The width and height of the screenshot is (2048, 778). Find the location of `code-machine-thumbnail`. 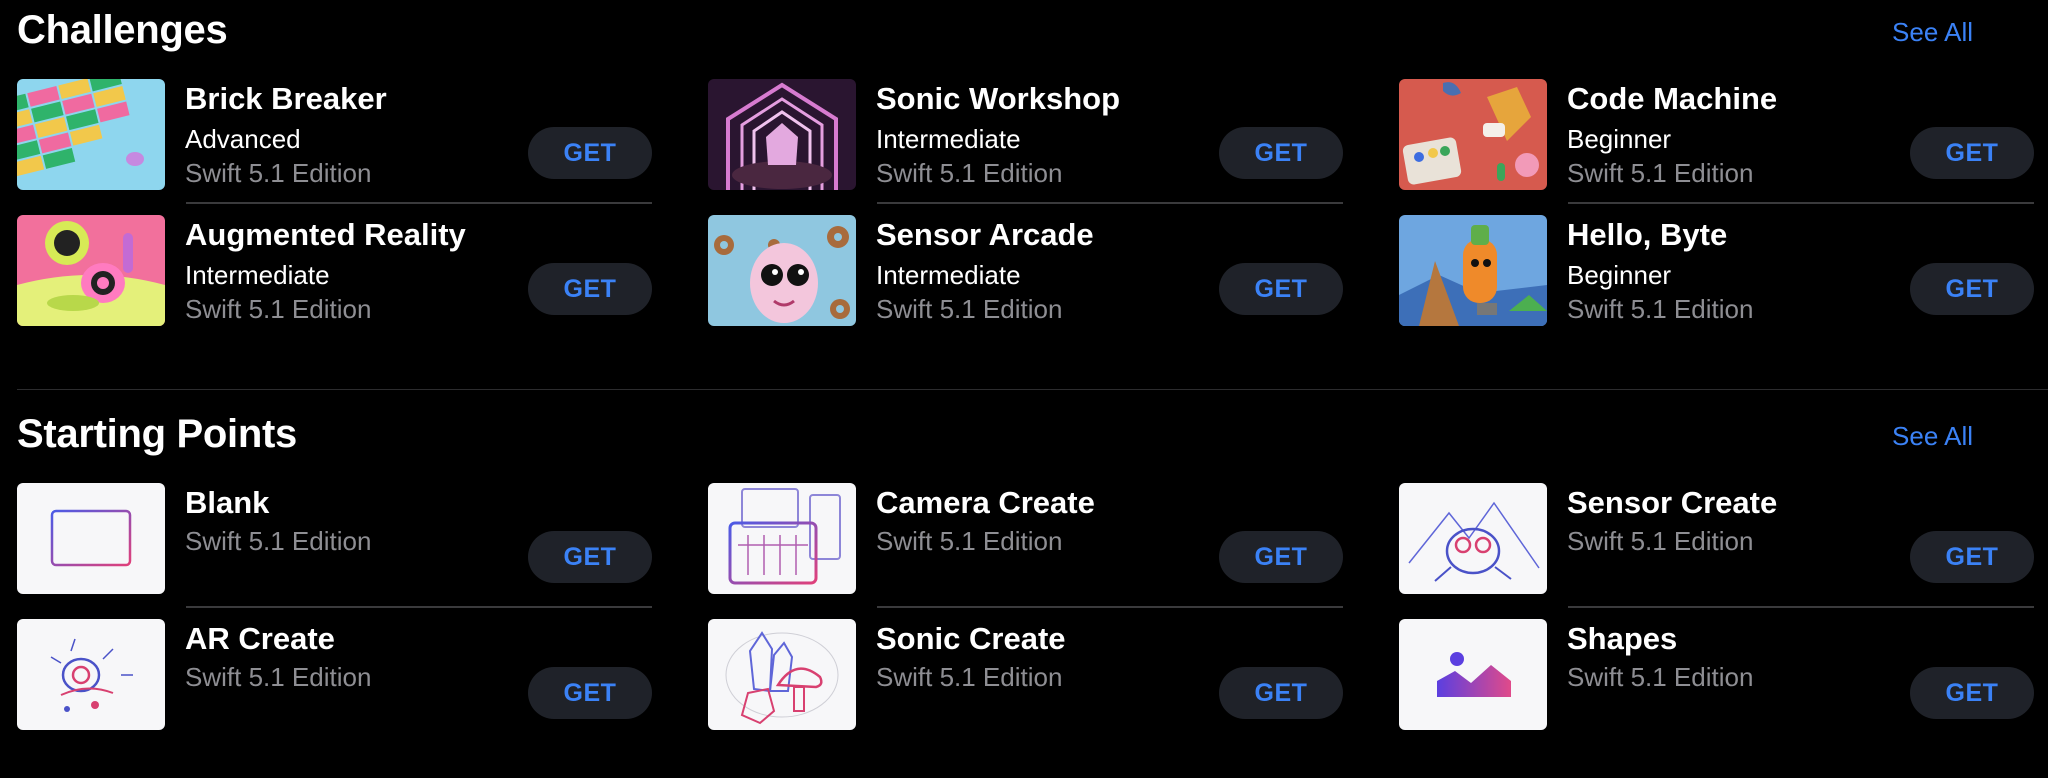

code-machine-thumbnail is located at coordinates (1473, 134).